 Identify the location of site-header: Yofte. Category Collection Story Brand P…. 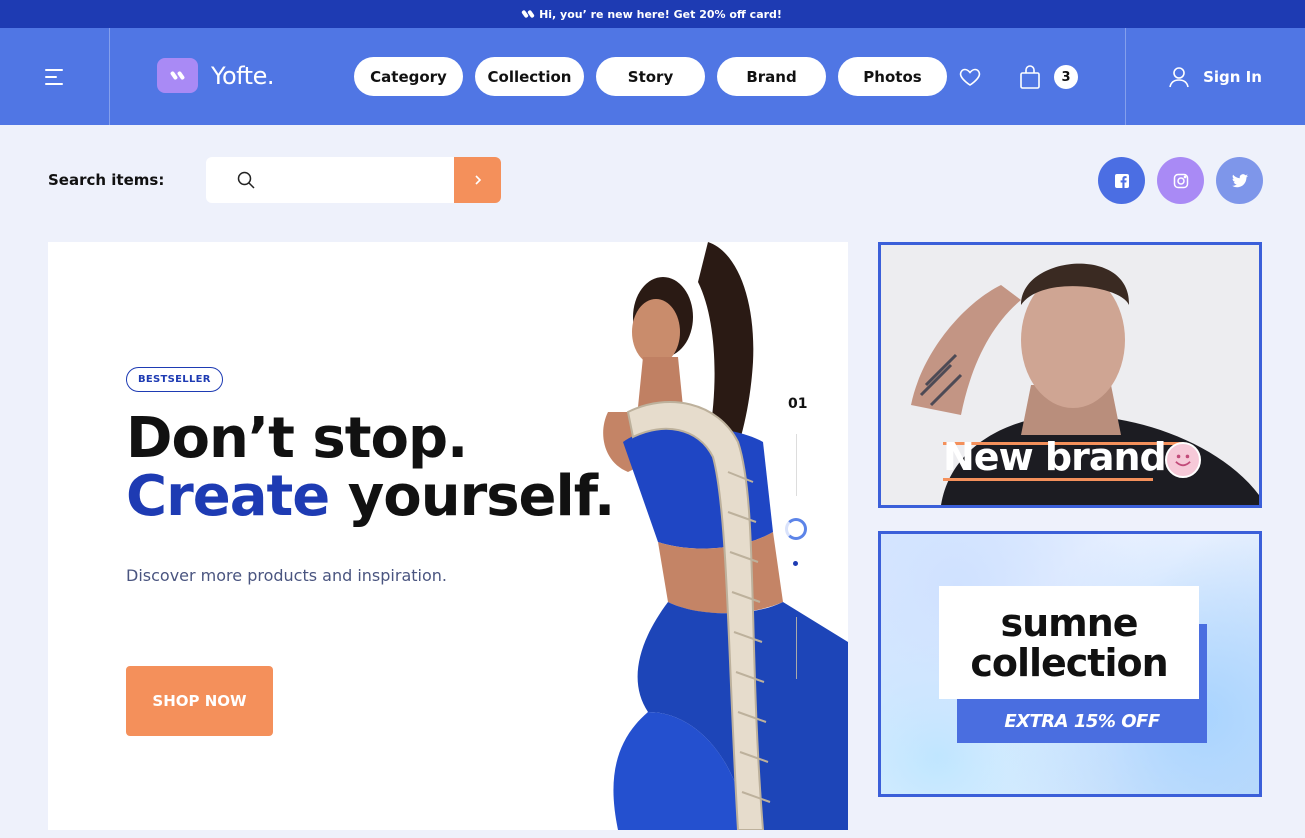
(652, 76).